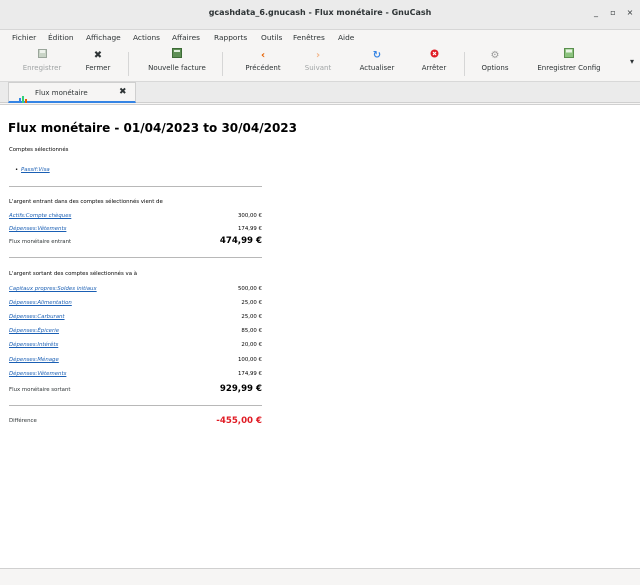 Image resolution: width=640 pixels, height=585 pixels. I want to click on money-out-account-link: Dépenses:Épicerie, so click(34, 331).